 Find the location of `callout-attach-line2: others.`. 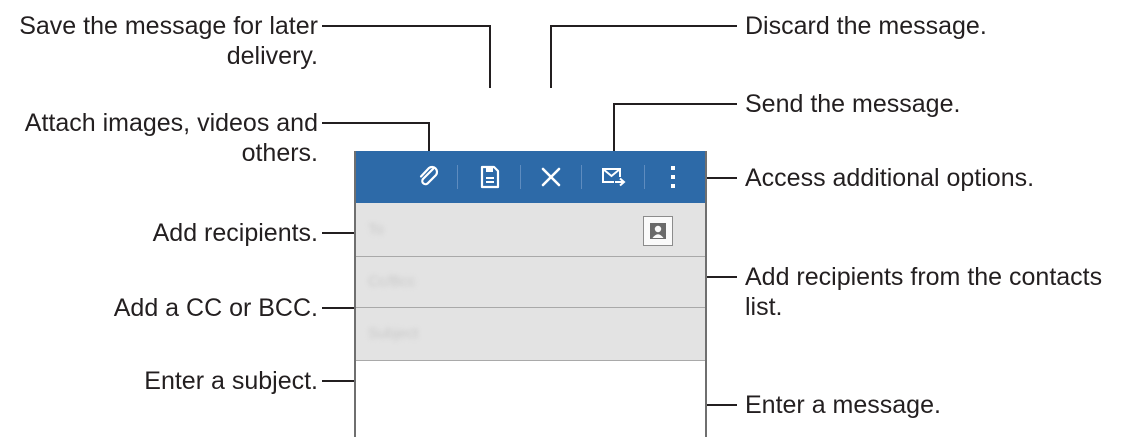

callout-attach-line2: others. is located at coordinates (279, 153).